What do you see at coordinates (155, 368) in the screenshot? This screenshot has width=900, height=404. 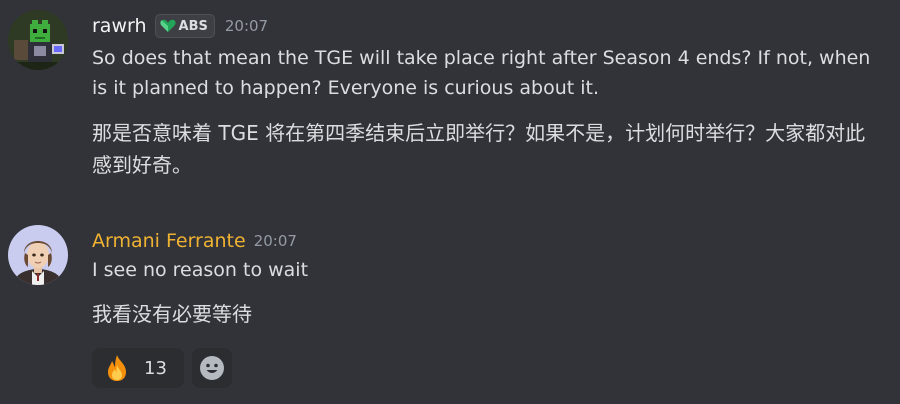 I see `reaction-count: 13` at bounding box center [155, 368].